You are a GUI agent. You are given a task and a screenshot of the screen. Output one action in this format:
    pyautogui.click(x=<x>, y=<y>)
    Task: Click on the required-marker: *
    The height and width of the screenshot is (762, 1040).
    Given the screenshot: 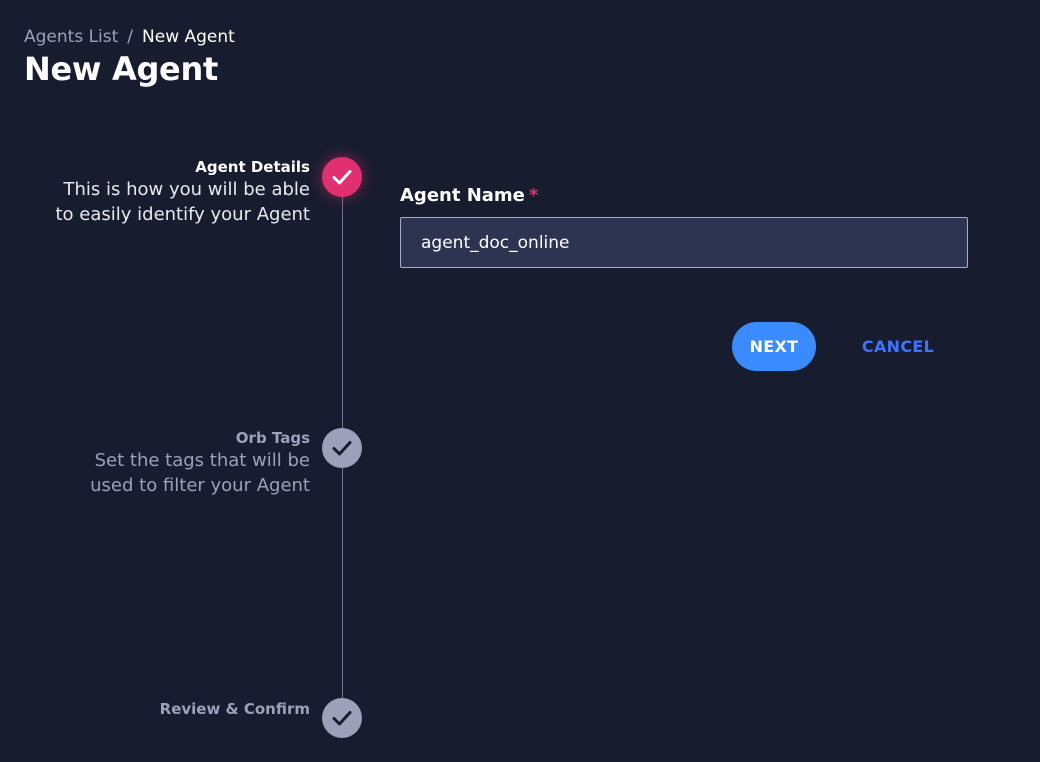 What is the action you would take?
    pyautogui.click(x=533, y=195)
    